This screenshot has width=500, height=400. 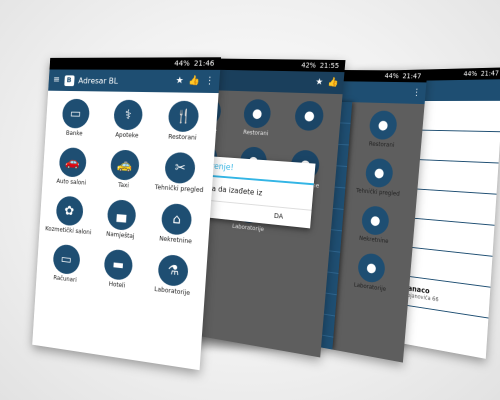 I want to click on category-item: 🚗 Auto saloni, so click(x=72, y=170).